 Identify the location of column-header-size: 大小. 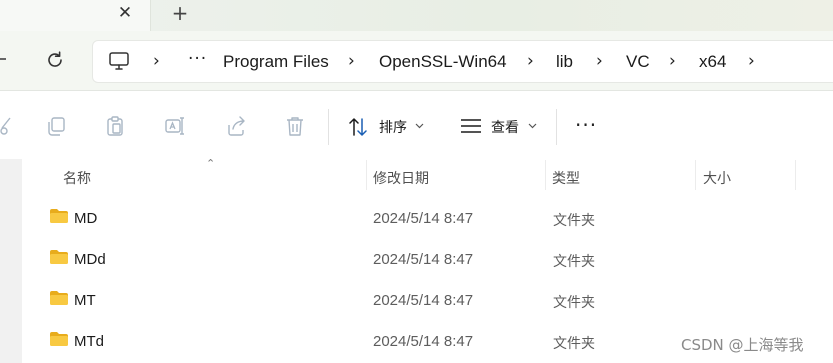
(745, 175).